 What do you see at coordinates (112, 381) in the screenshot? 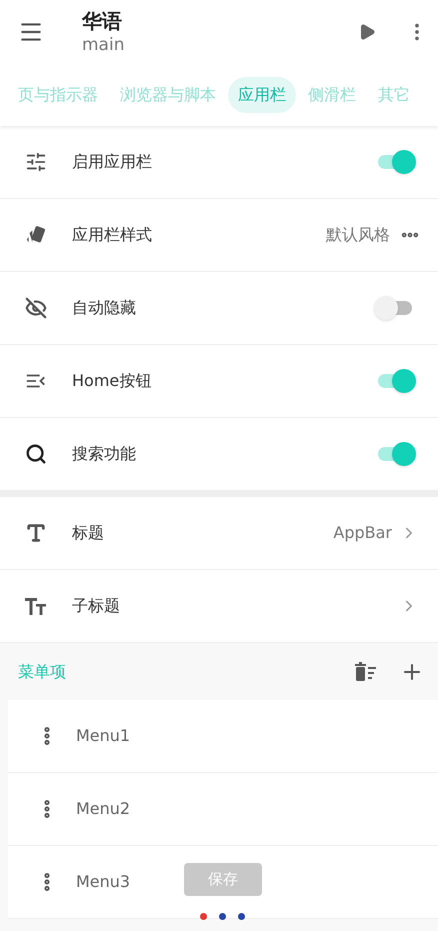
I see `setting-label: Home按钮` at bounding box center [112, 381].